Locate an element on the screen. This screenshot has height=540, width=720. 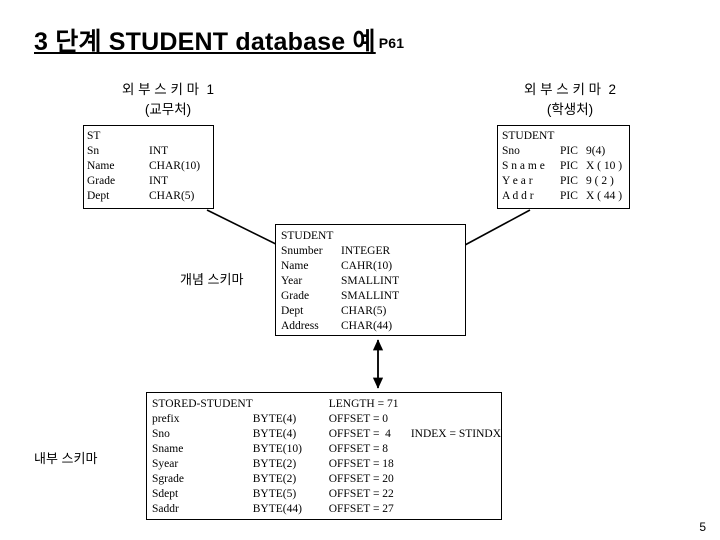
concept-field-name: Address is located at coordinates (300, 326).